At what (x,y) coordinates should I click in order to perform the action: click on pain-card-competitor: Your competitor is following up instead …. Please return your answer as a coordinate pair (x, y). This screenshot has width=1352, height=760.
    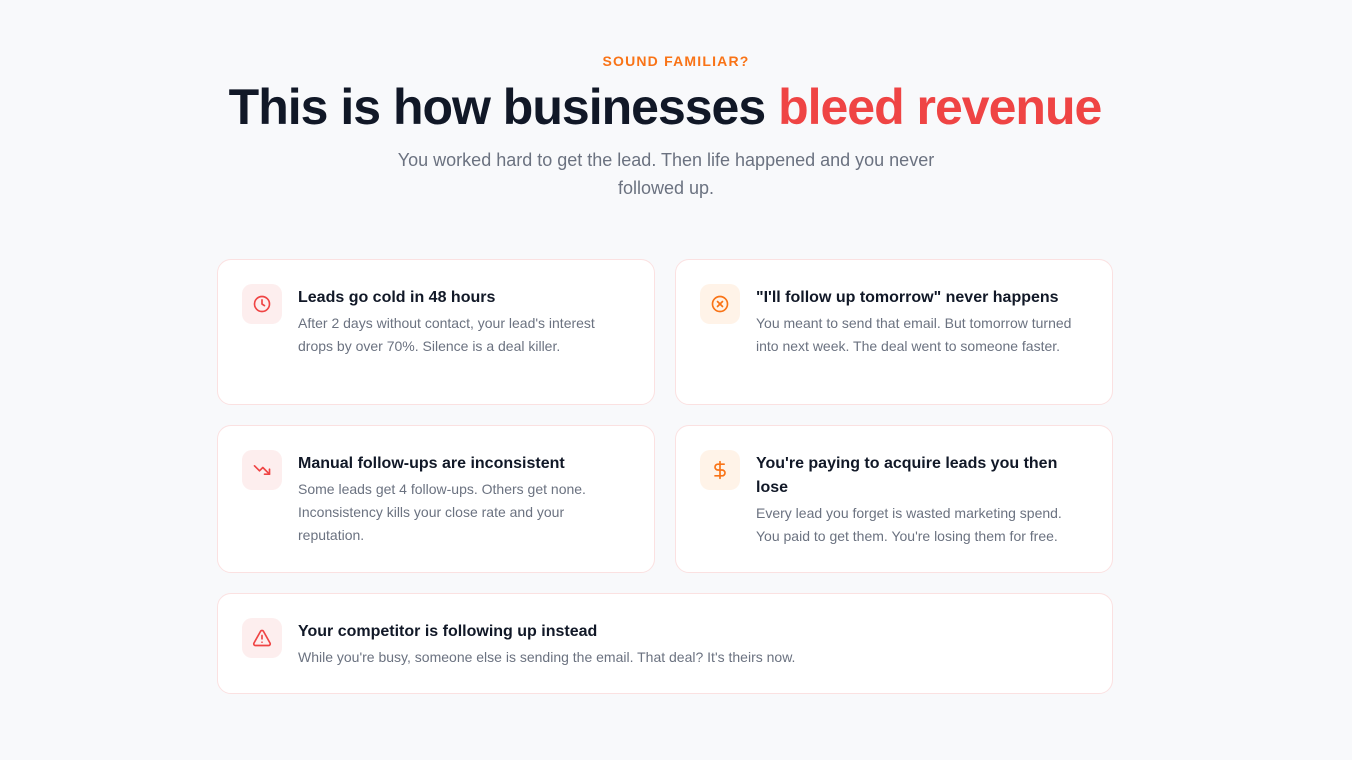
    Looking at the image, I should click on (665, 643).